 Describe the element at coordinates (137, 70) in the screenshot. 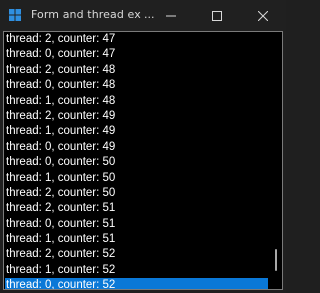

I see `list-item: thread: 2, counter: 48` at that location.